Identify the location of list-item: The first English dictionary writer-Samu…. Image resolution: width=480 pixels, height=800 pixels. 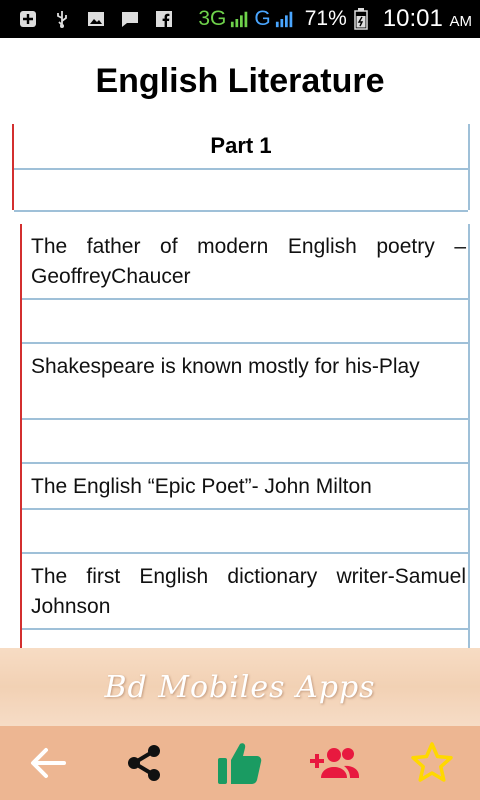
(245, 592).